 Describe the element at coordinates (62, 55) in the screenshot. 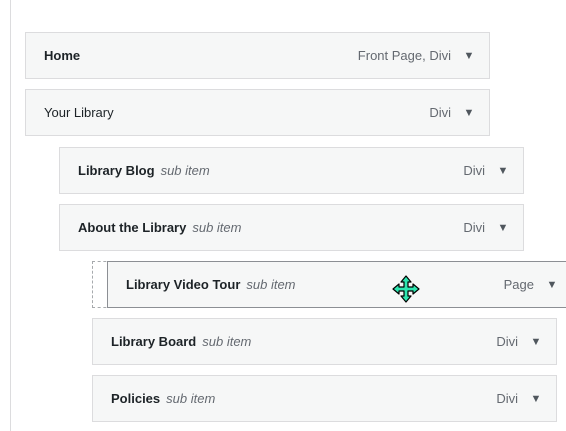

I see `menu-item-title: Home` at that location.